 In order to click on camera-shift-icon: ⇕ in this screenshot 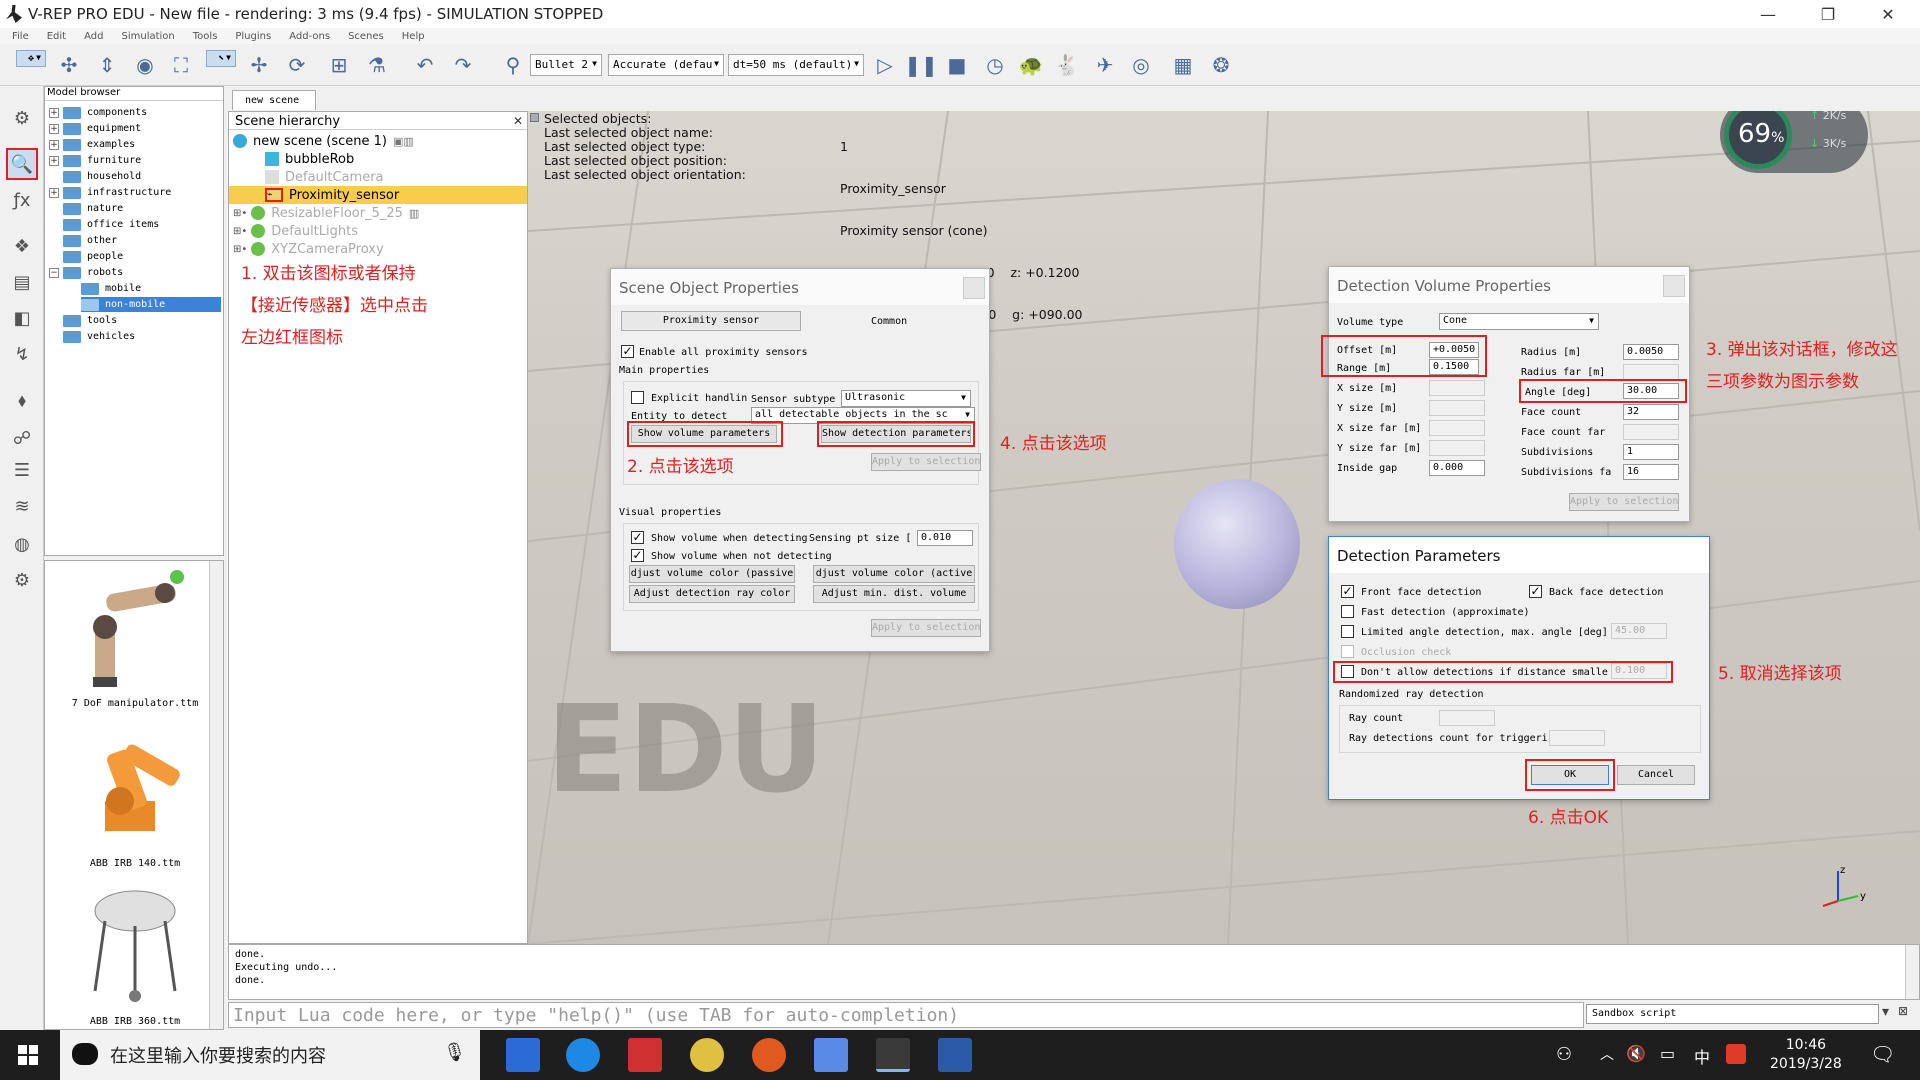, I will do `click(107, 65)`.